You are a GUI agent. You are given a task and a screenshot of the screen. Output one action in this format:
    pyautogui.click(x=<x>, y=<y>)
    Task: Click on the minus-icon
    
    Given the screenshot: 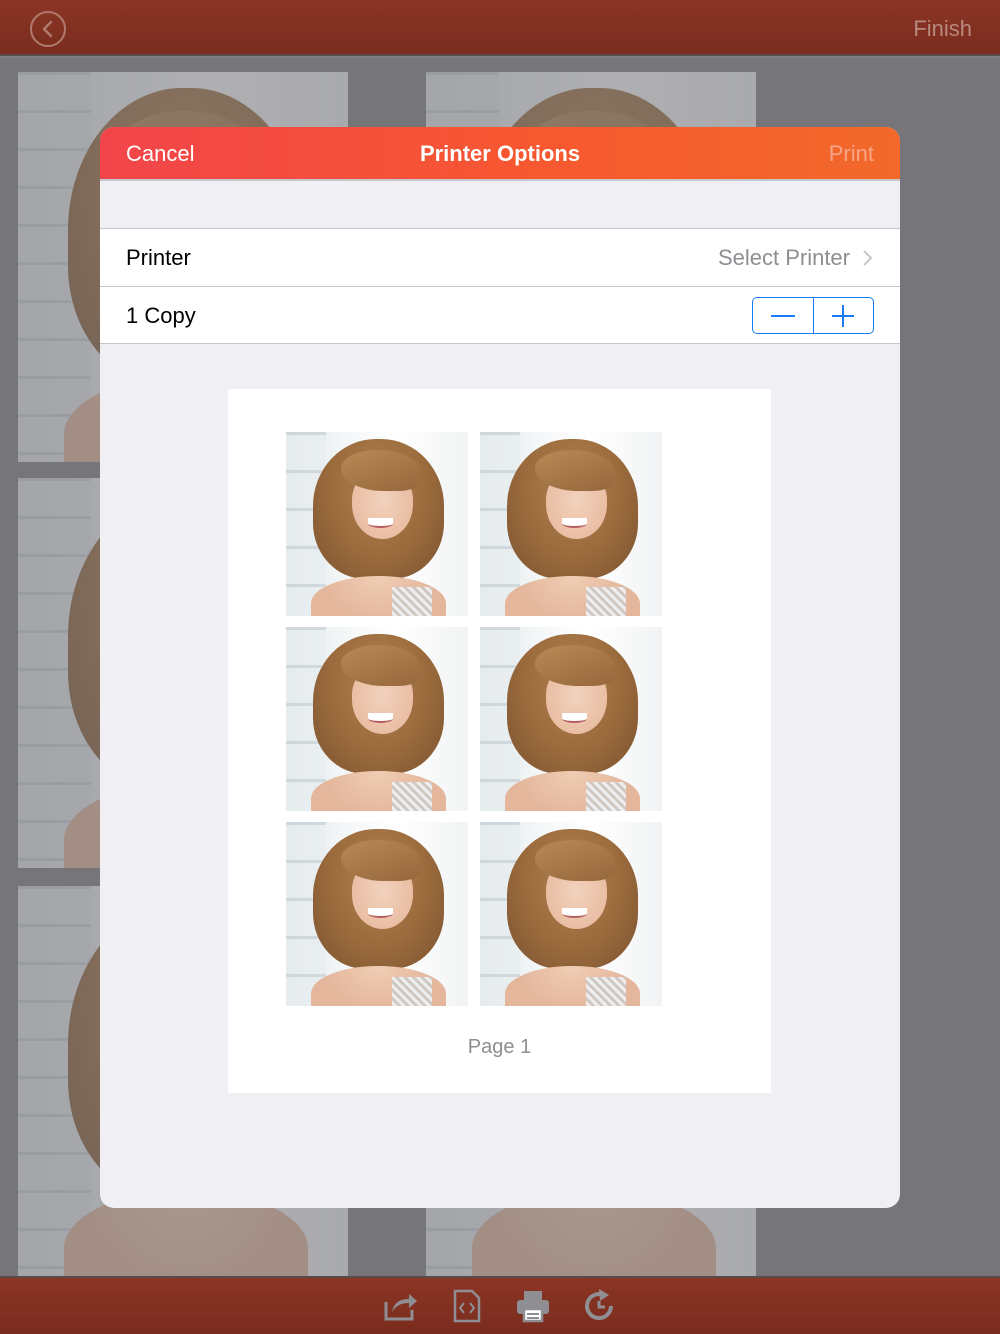 What is the action you would take?
    pyautogui.click(x=782, y=315)
    